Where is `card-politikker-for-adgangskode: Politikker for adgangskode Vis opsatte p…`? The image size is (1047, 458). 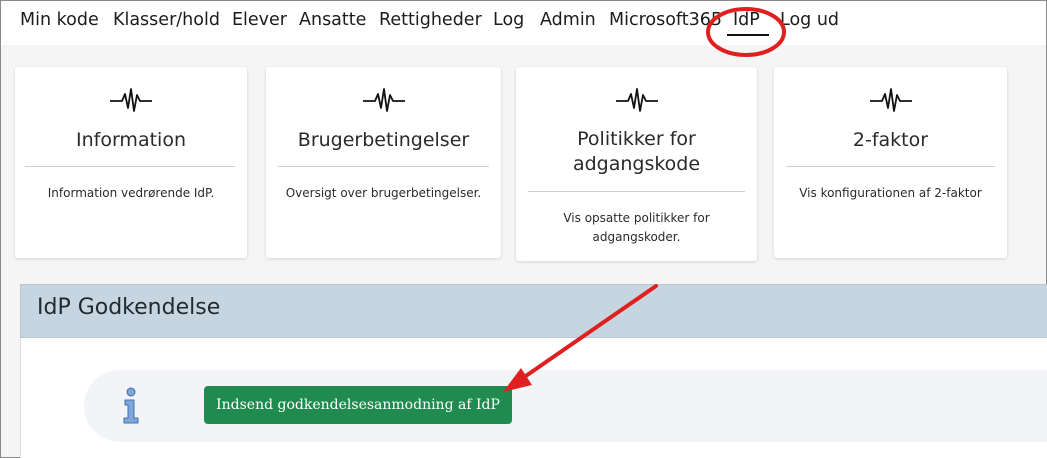 card-politikker-for-adgangskode: Politikker for adgangskode Vis opsatte p… is located at coordinates (636, 164).